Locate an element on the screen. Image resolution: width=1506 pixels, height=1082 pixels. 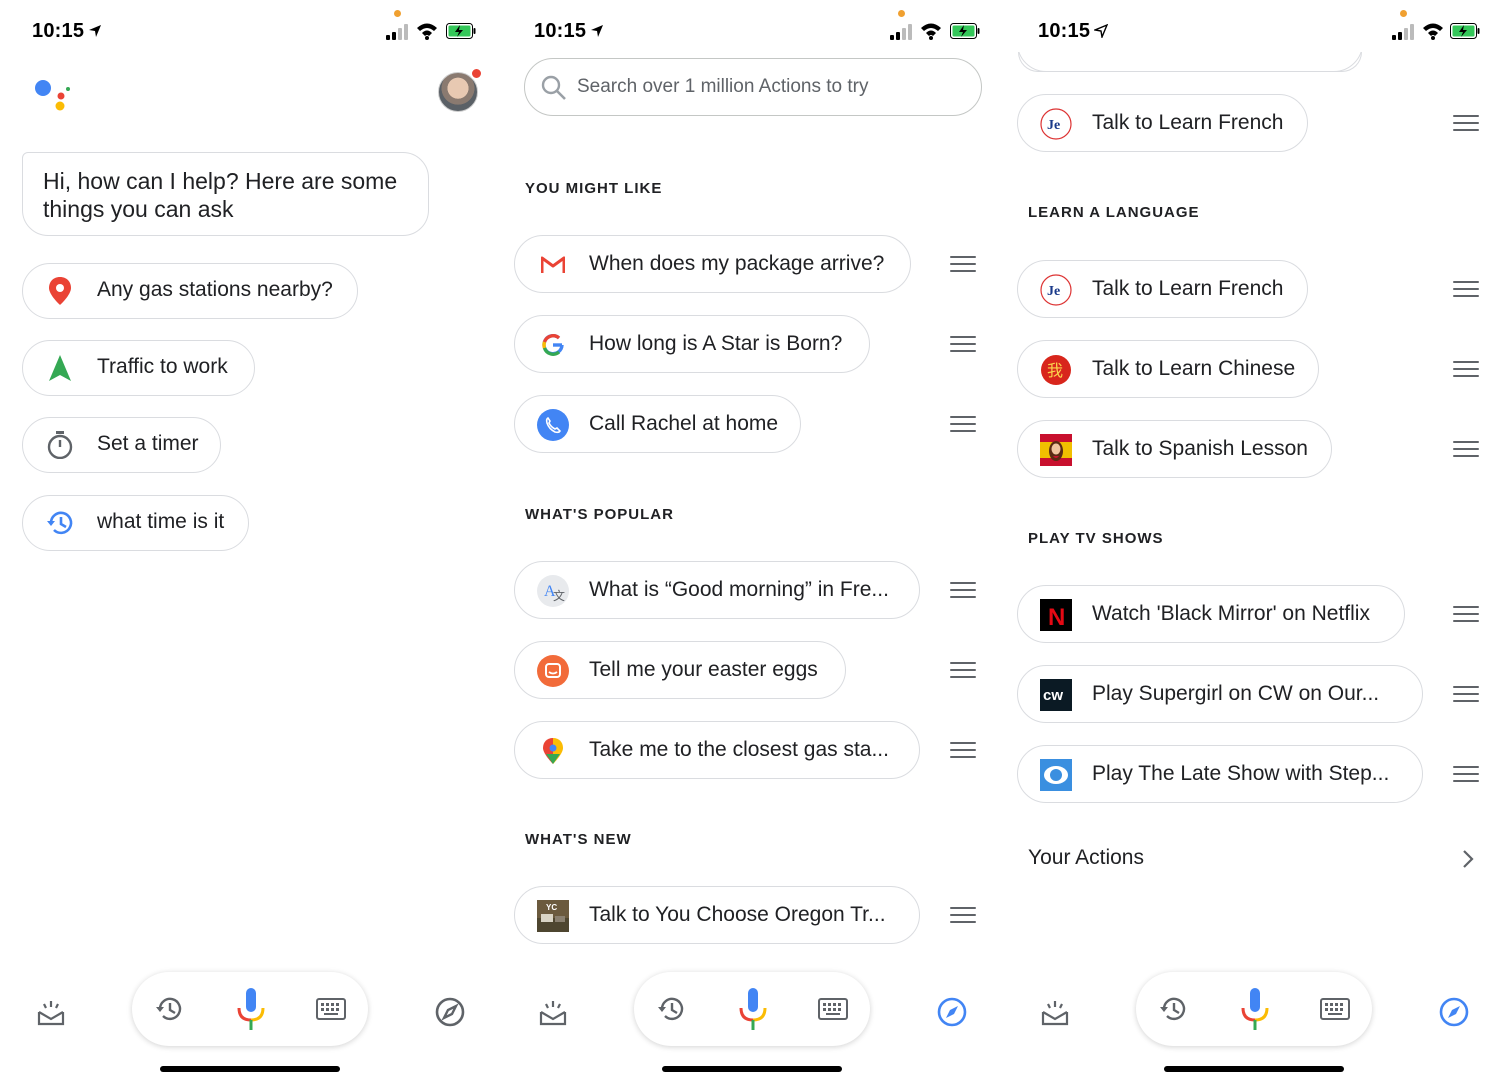
suggestion-chip: Any gas stations nearby? is located at coordinates (190, 291).